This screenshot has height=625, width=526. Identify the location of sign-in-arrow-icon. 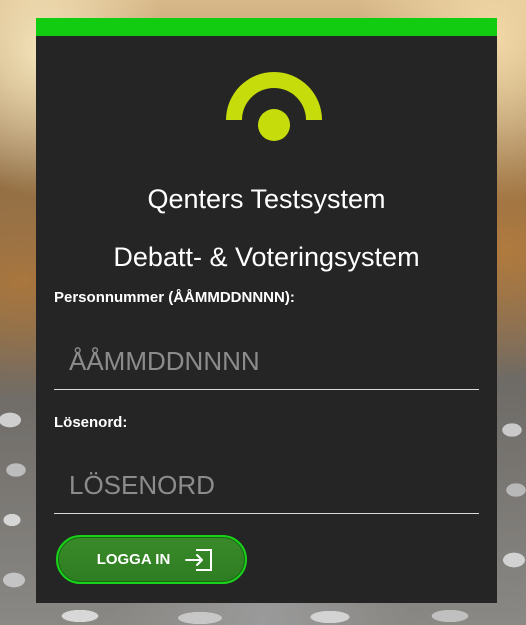
(199, 559).